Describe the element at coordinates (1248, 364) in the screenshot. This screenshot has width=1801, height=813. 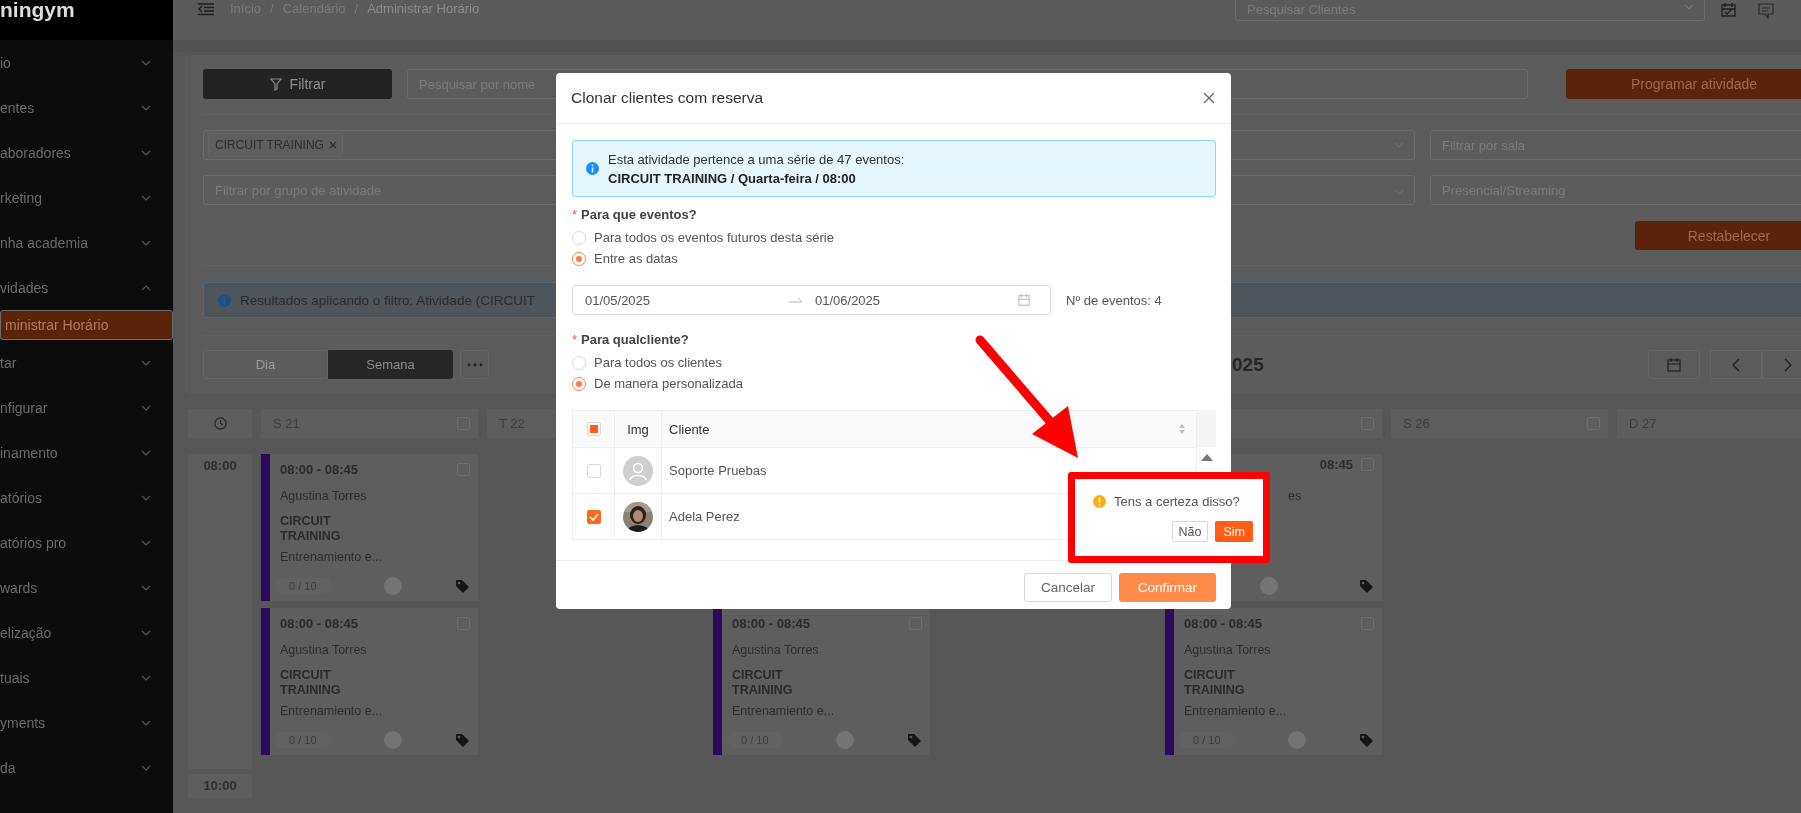
I see `calendar-title: 025` at that location.